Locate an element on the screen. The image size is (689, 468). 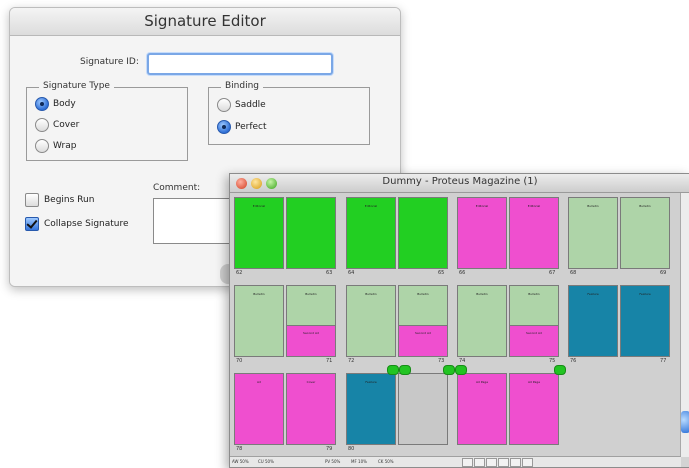
page-number: 73 is located at coordinates (441, 361).